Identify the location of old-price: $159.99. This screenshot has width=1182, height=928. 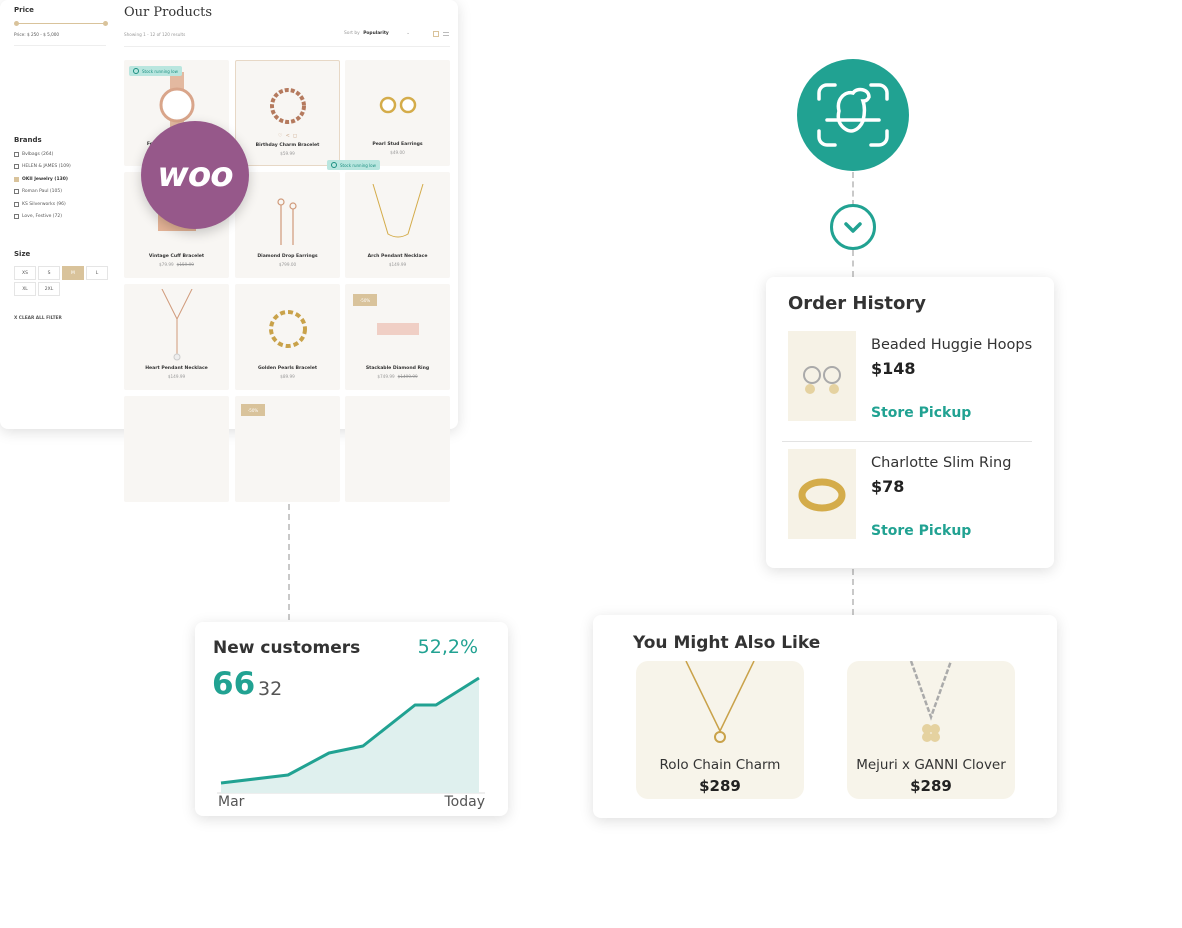
(185, 264).